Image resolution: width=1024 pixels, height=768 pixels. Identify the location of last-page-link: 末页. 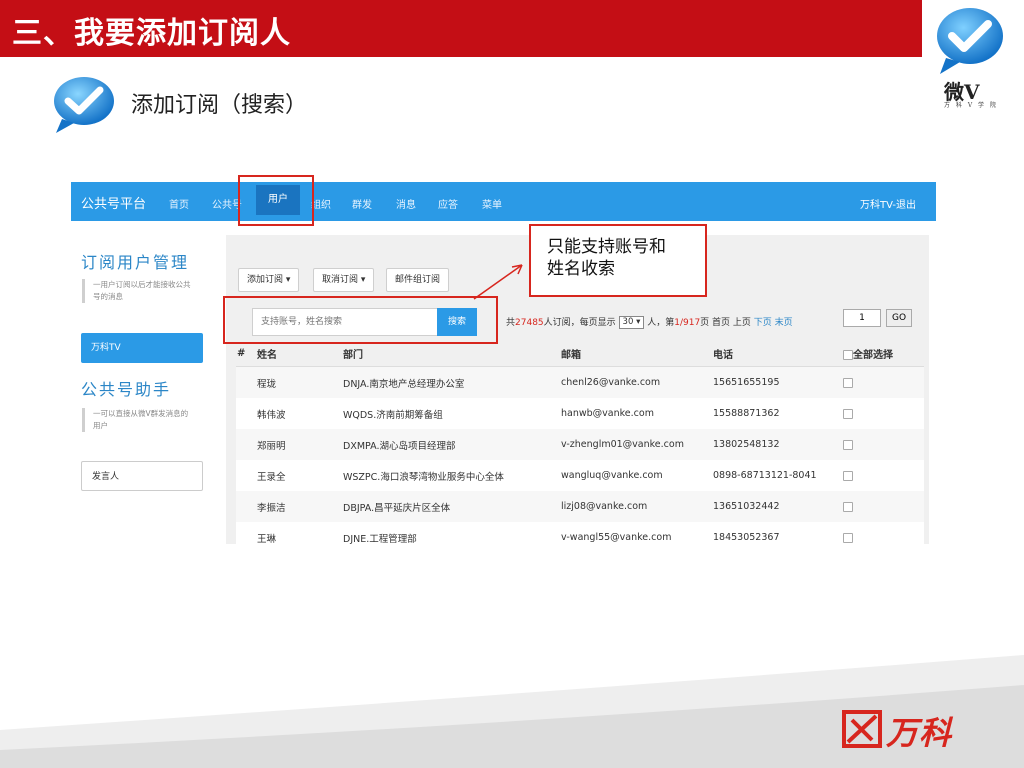
(784, 323).